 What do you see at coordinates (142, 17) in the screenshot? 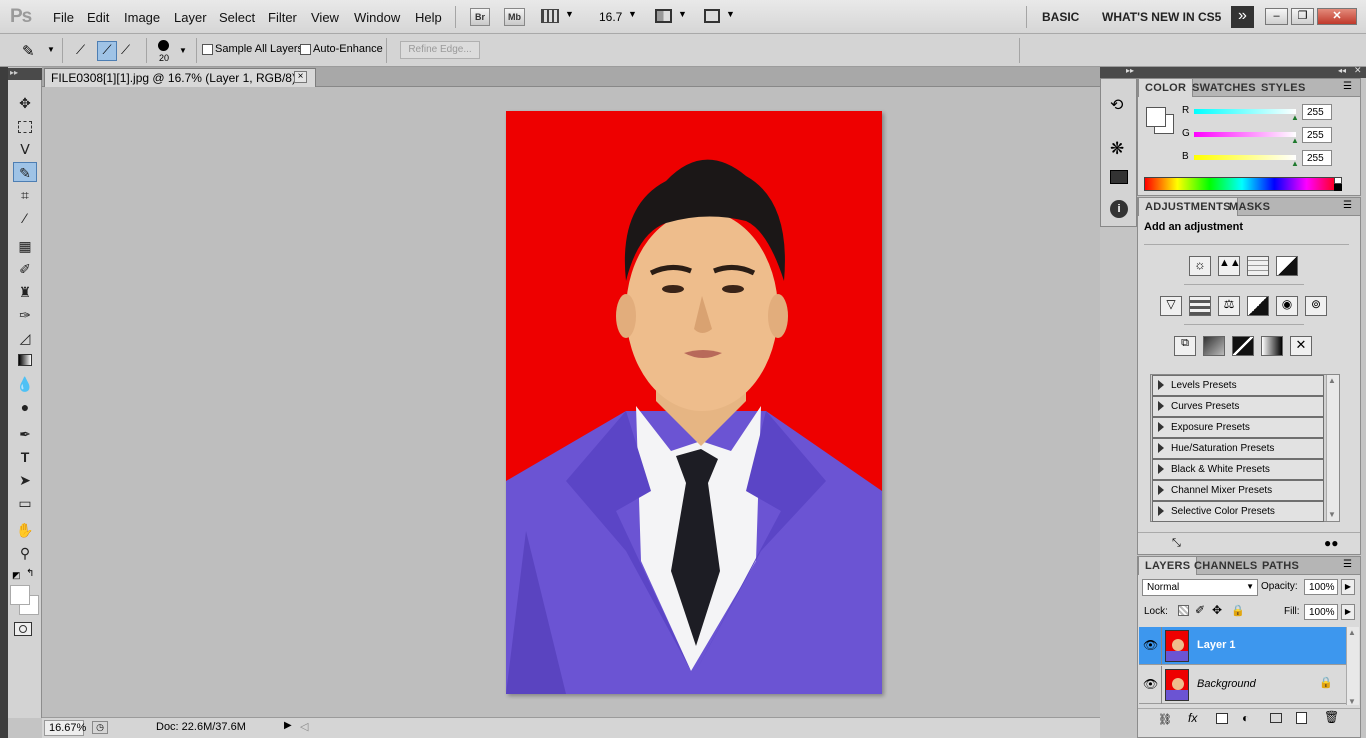
I see `menu-image: Image` at bounding box center [142, 17].